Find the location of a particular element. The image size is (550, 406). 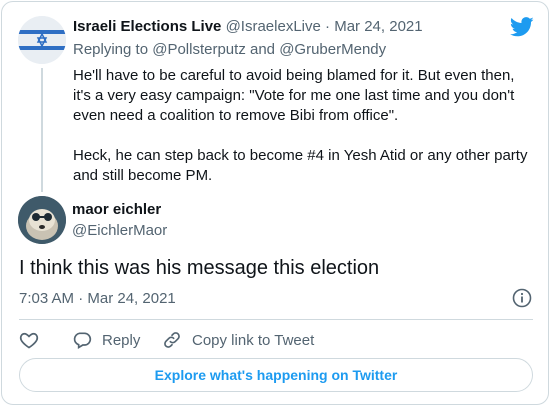

replying-user-link: @Pollsterputz is located at coordinates (199, 49).